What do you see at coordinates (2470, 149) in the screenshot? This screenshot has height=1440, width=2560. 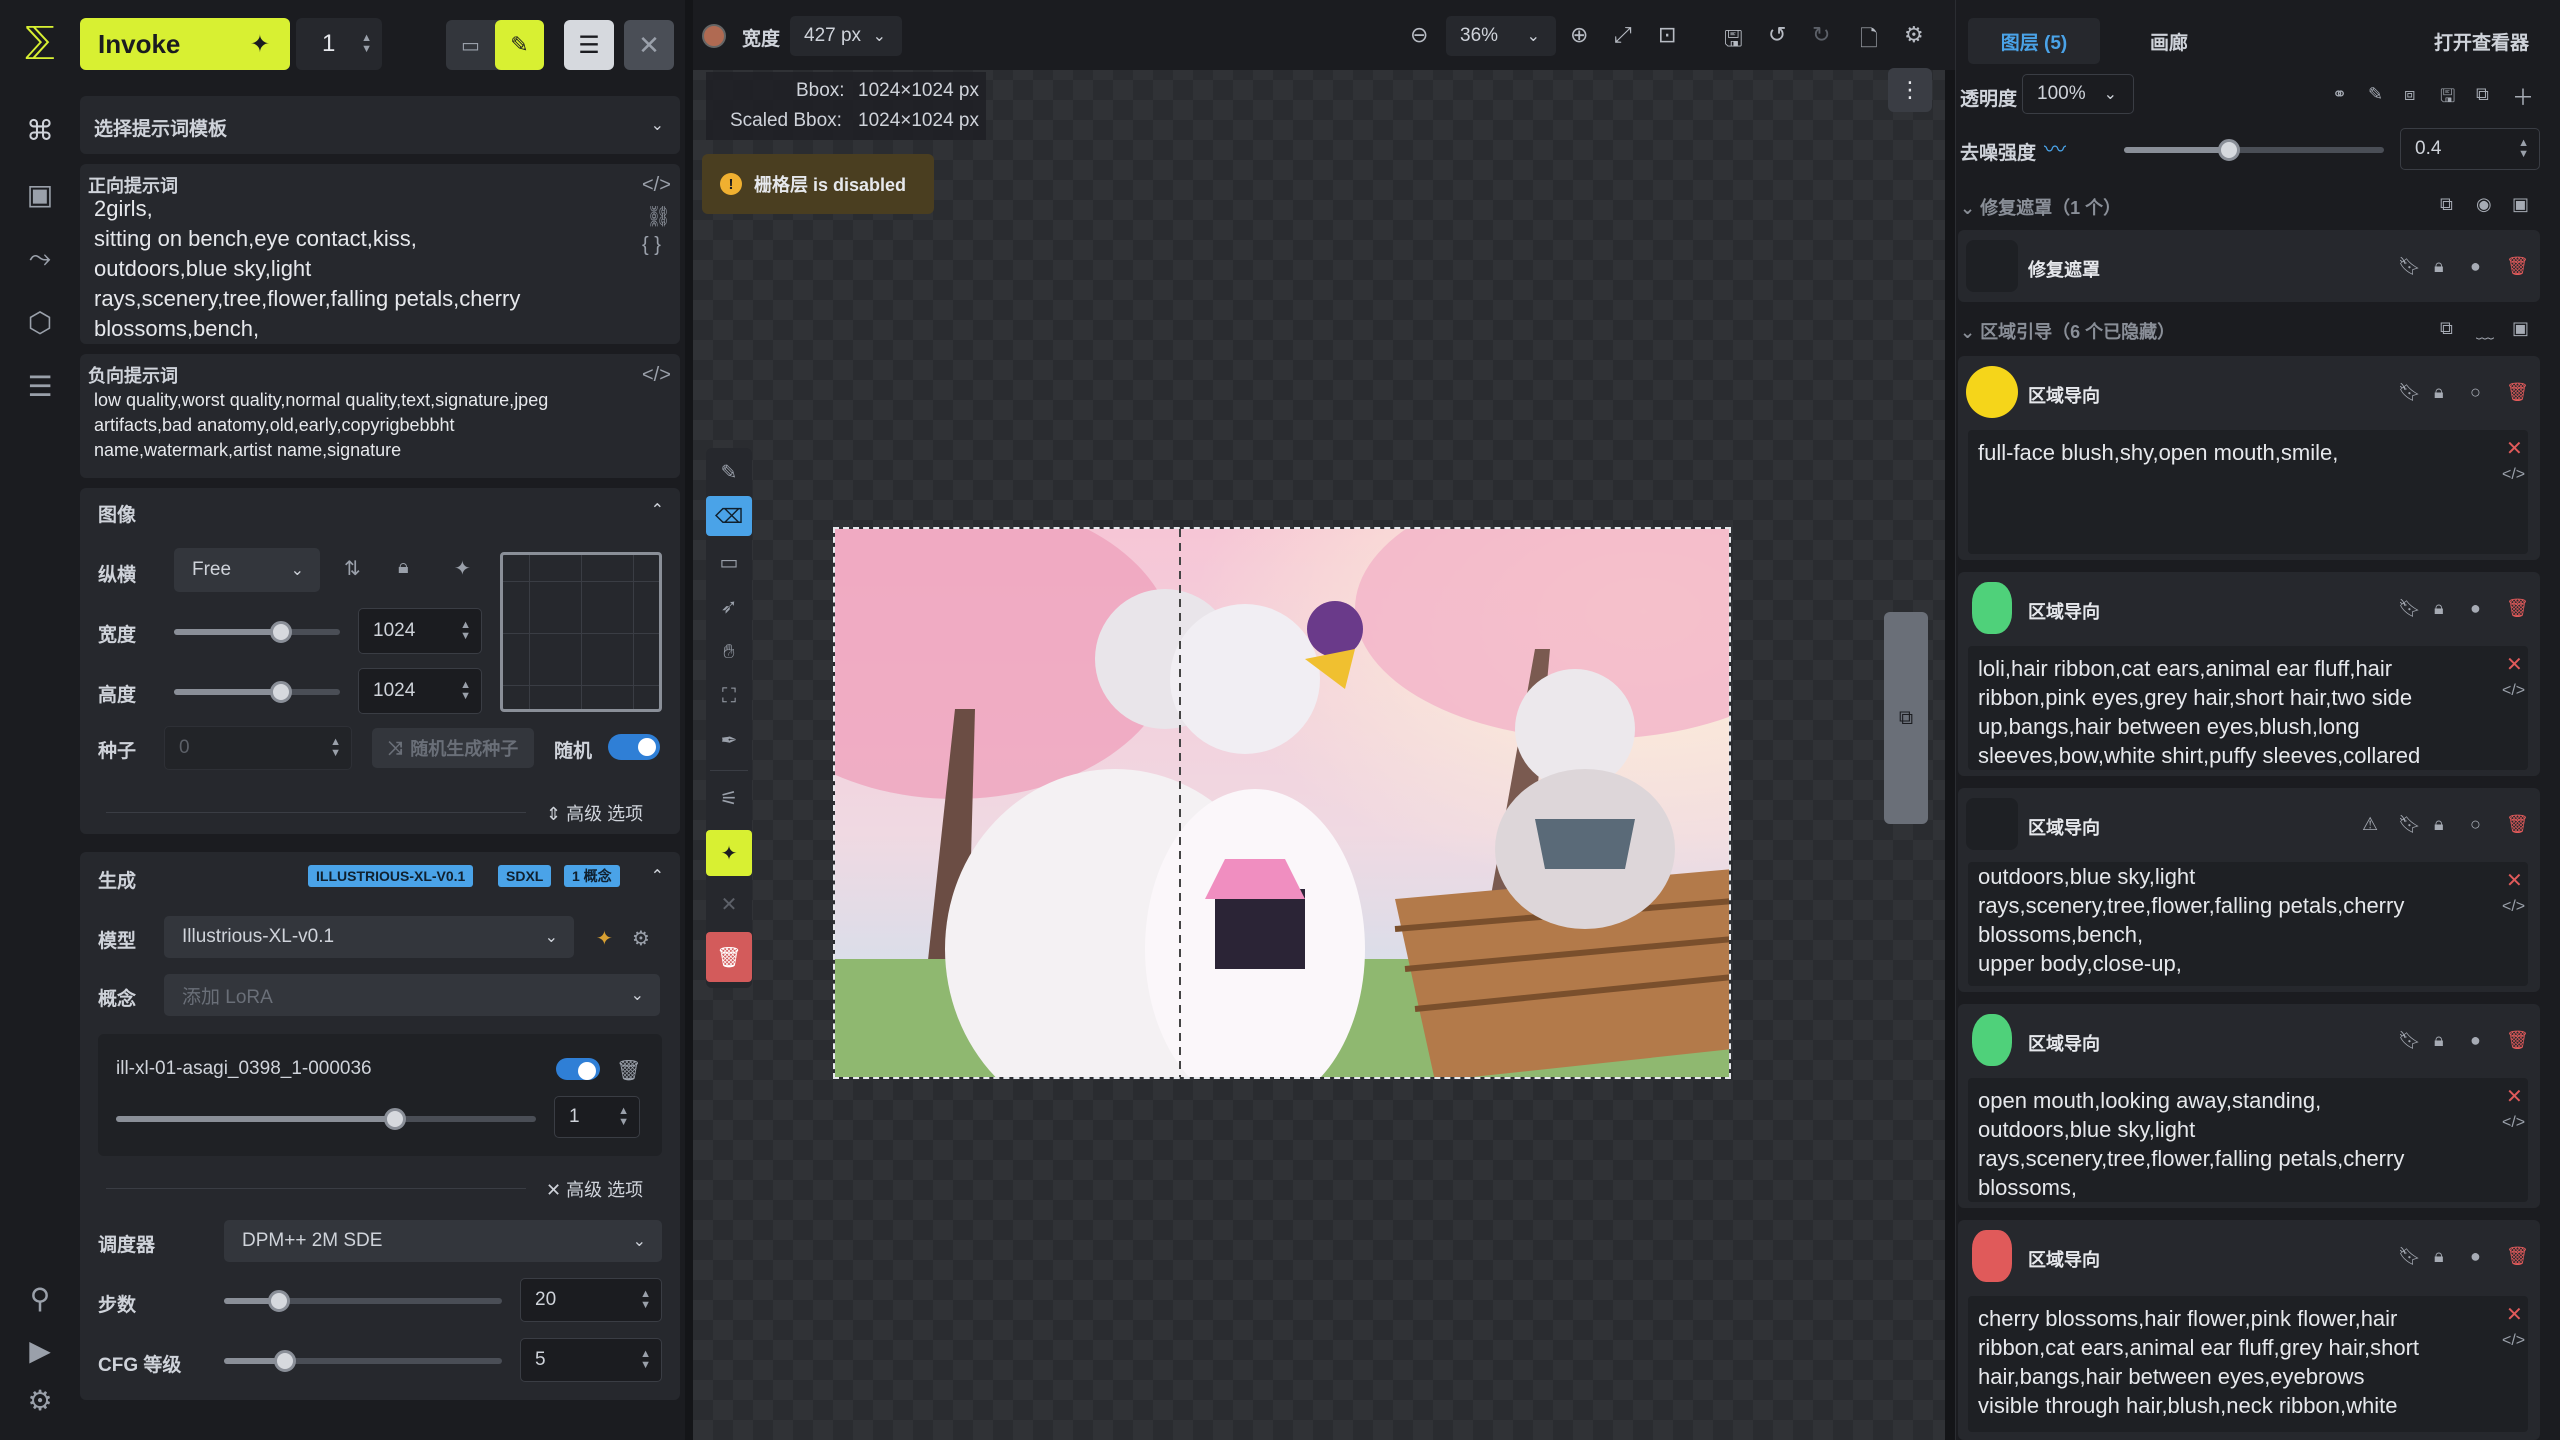 I see `denoise-input: 0.4 ▲ ▼` at bounding box center [2470, 149].